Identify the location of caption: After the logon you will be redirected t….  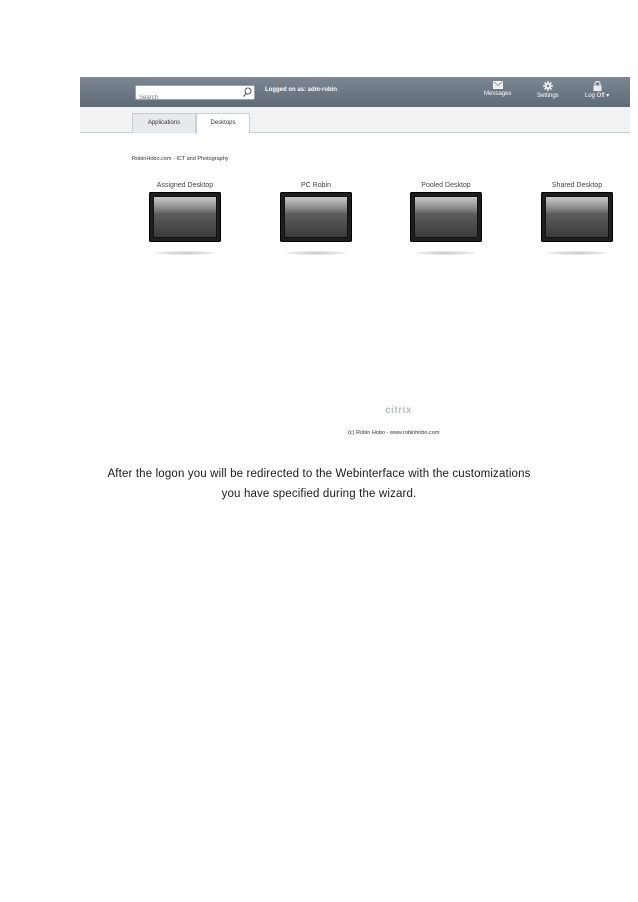
(319, 484).